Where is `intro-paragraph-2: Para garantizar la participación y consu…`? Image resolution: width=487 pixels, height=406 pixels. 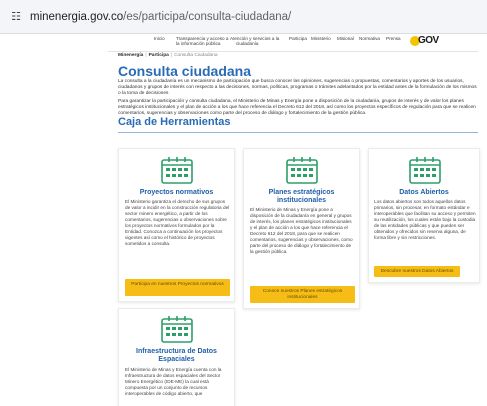 intro-paragraph-2: Para garantizar la participación y consu… is located at coordinates (297, 107).